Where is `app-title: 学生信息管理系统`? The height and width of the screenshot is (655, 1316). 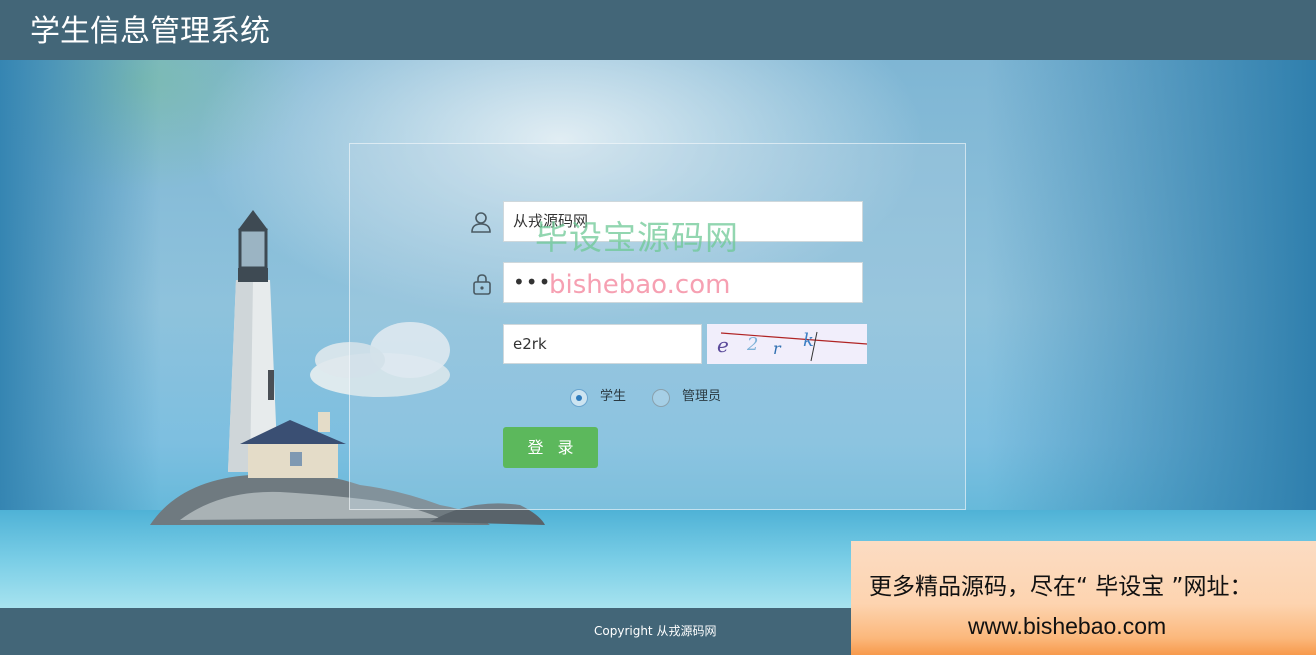
app-title: 学生信息管理系统 is located at coordinates (150, 31).